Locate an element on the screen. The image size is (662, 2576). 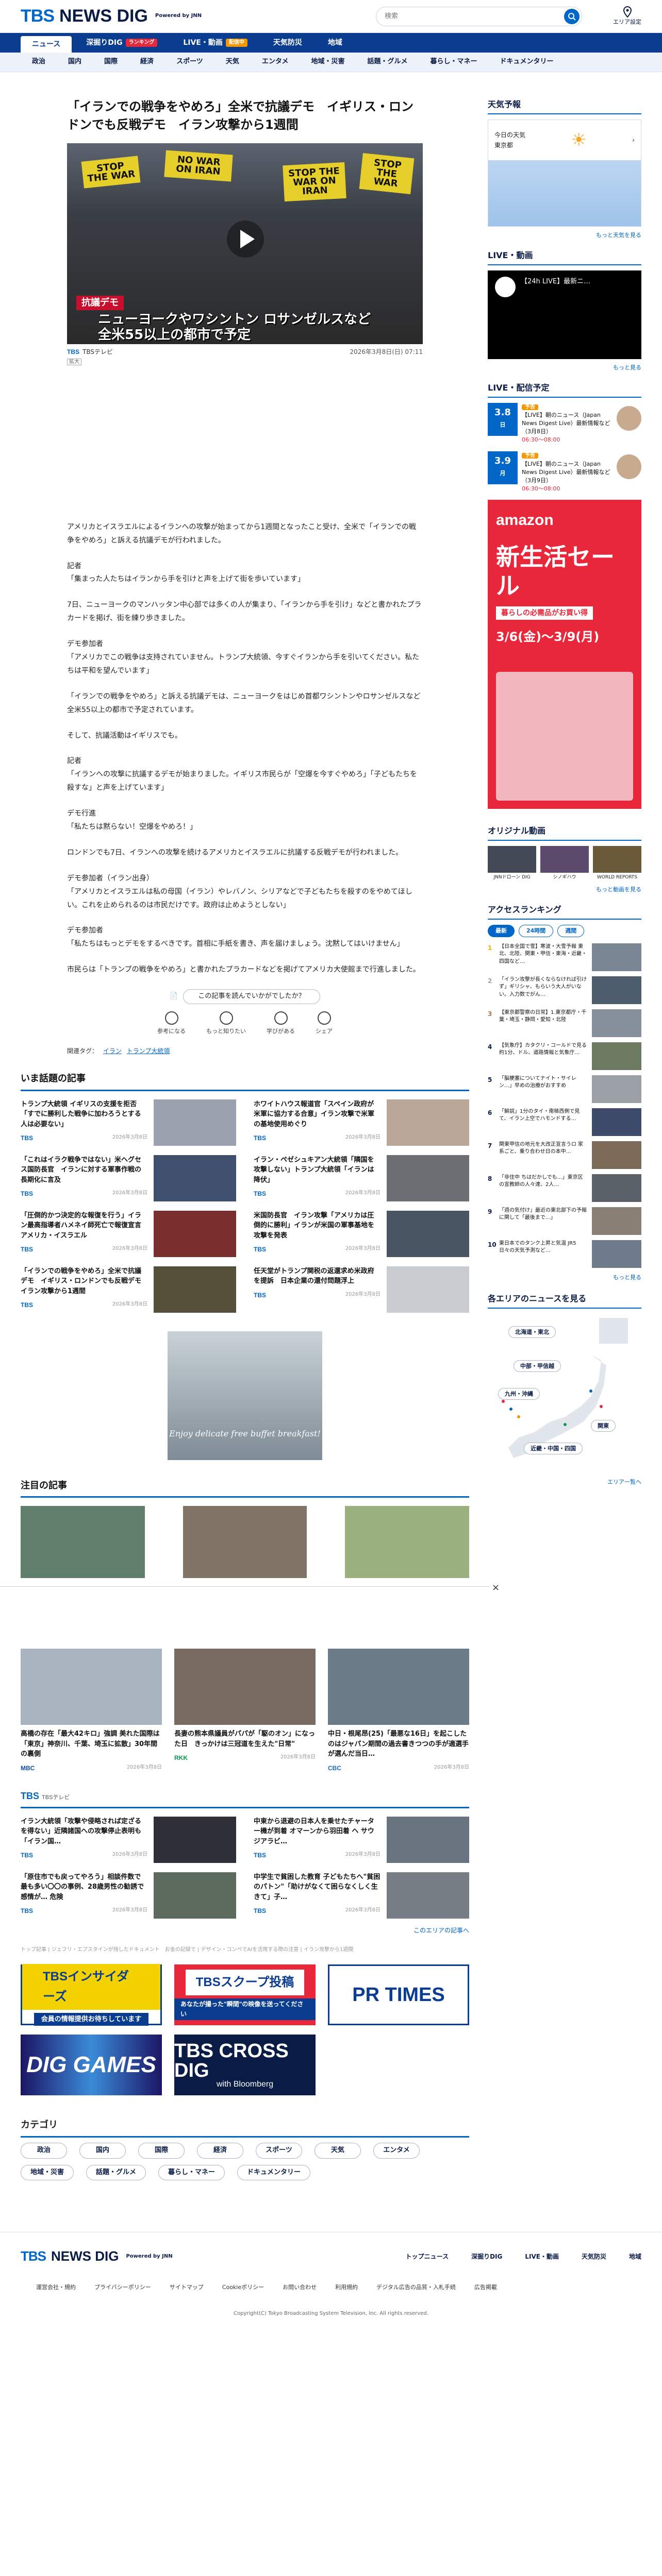
scoop-banner: TBSスクープ投稿 あなたが撮った"瞬間"の映像を送ってください is located at coordinates (245, 1994).